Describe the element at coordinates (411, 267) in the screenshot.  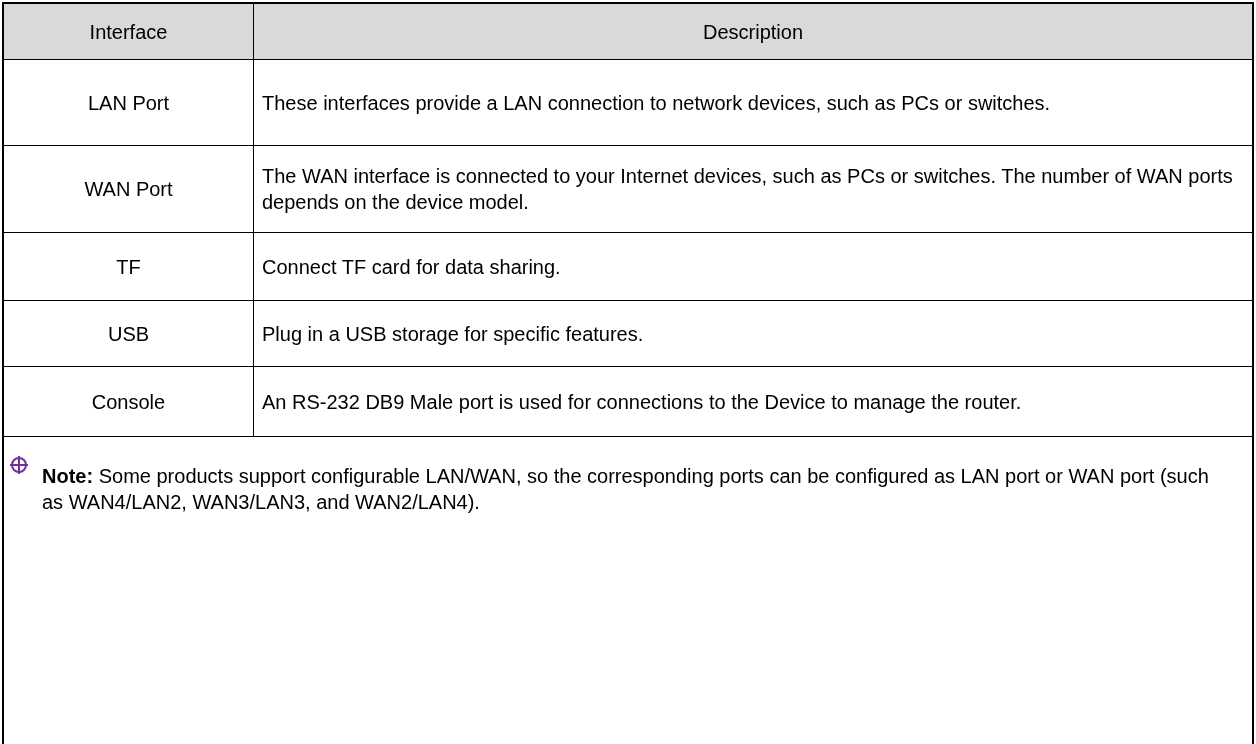
I see `table-cell-text: Connect TF card for data sharing.` at that location.